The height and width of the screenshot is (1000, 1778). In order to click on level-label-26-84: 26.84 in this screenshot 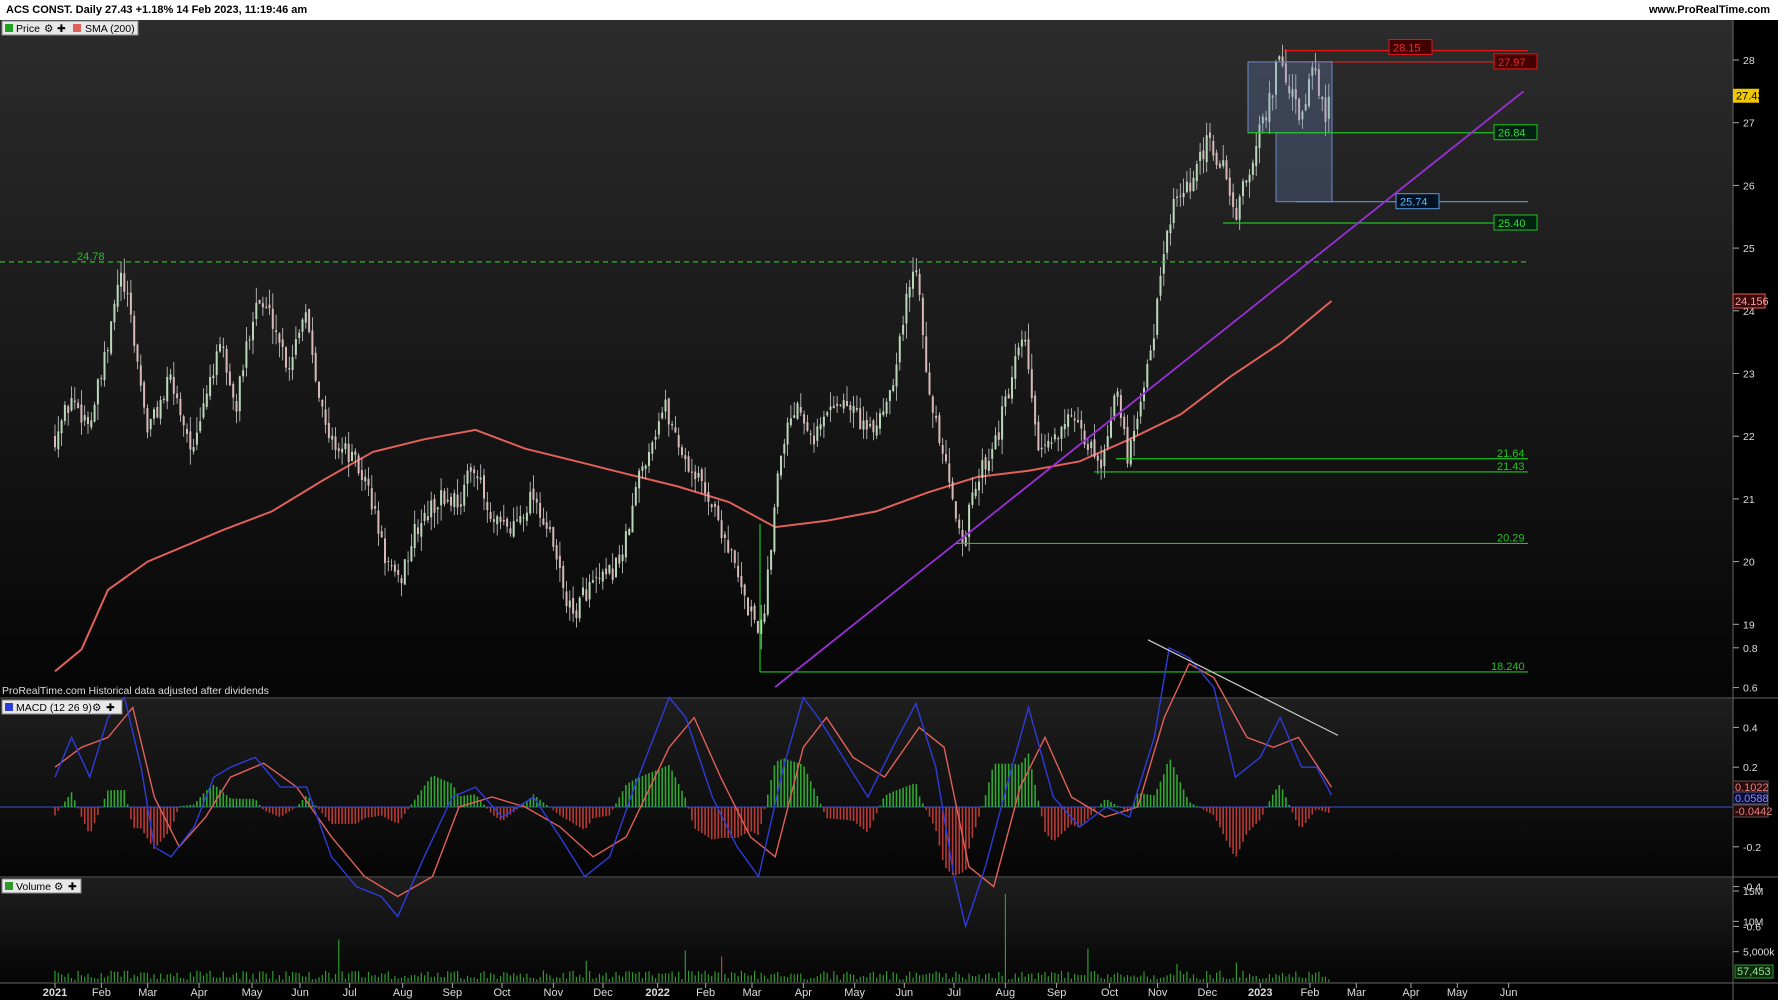, I will do `click(1512, 134)`.